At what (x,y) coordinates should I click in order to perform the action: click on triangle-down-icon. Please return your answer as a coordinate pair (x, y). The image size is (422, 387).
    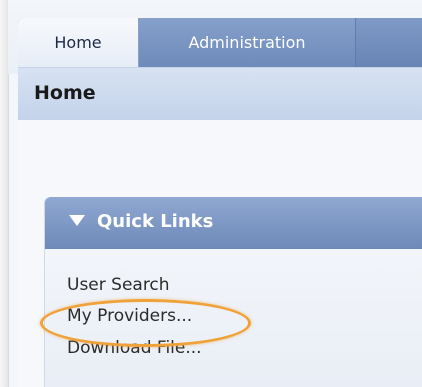
    Looking at the image, I should click on (77, 220).